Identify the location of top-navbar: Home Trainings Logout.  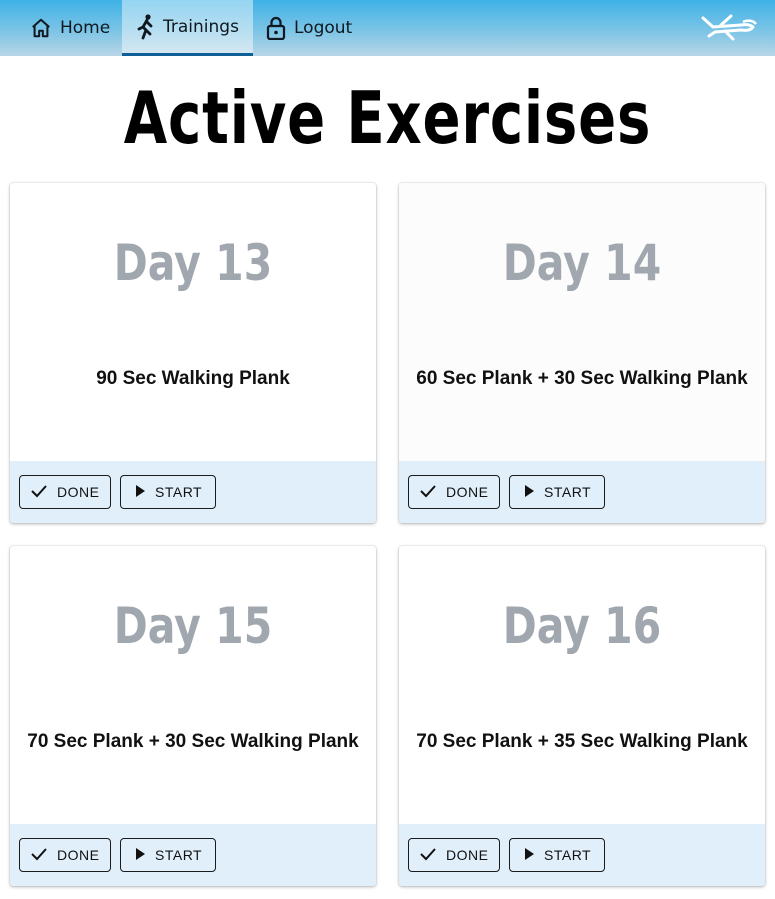
(387, 28).